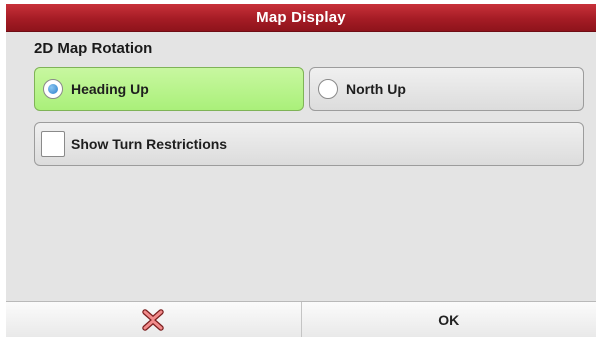  Describe the element at coordinates (169, 89) in the screenshot. I see `heading-up-option: Heading Up` at that location.